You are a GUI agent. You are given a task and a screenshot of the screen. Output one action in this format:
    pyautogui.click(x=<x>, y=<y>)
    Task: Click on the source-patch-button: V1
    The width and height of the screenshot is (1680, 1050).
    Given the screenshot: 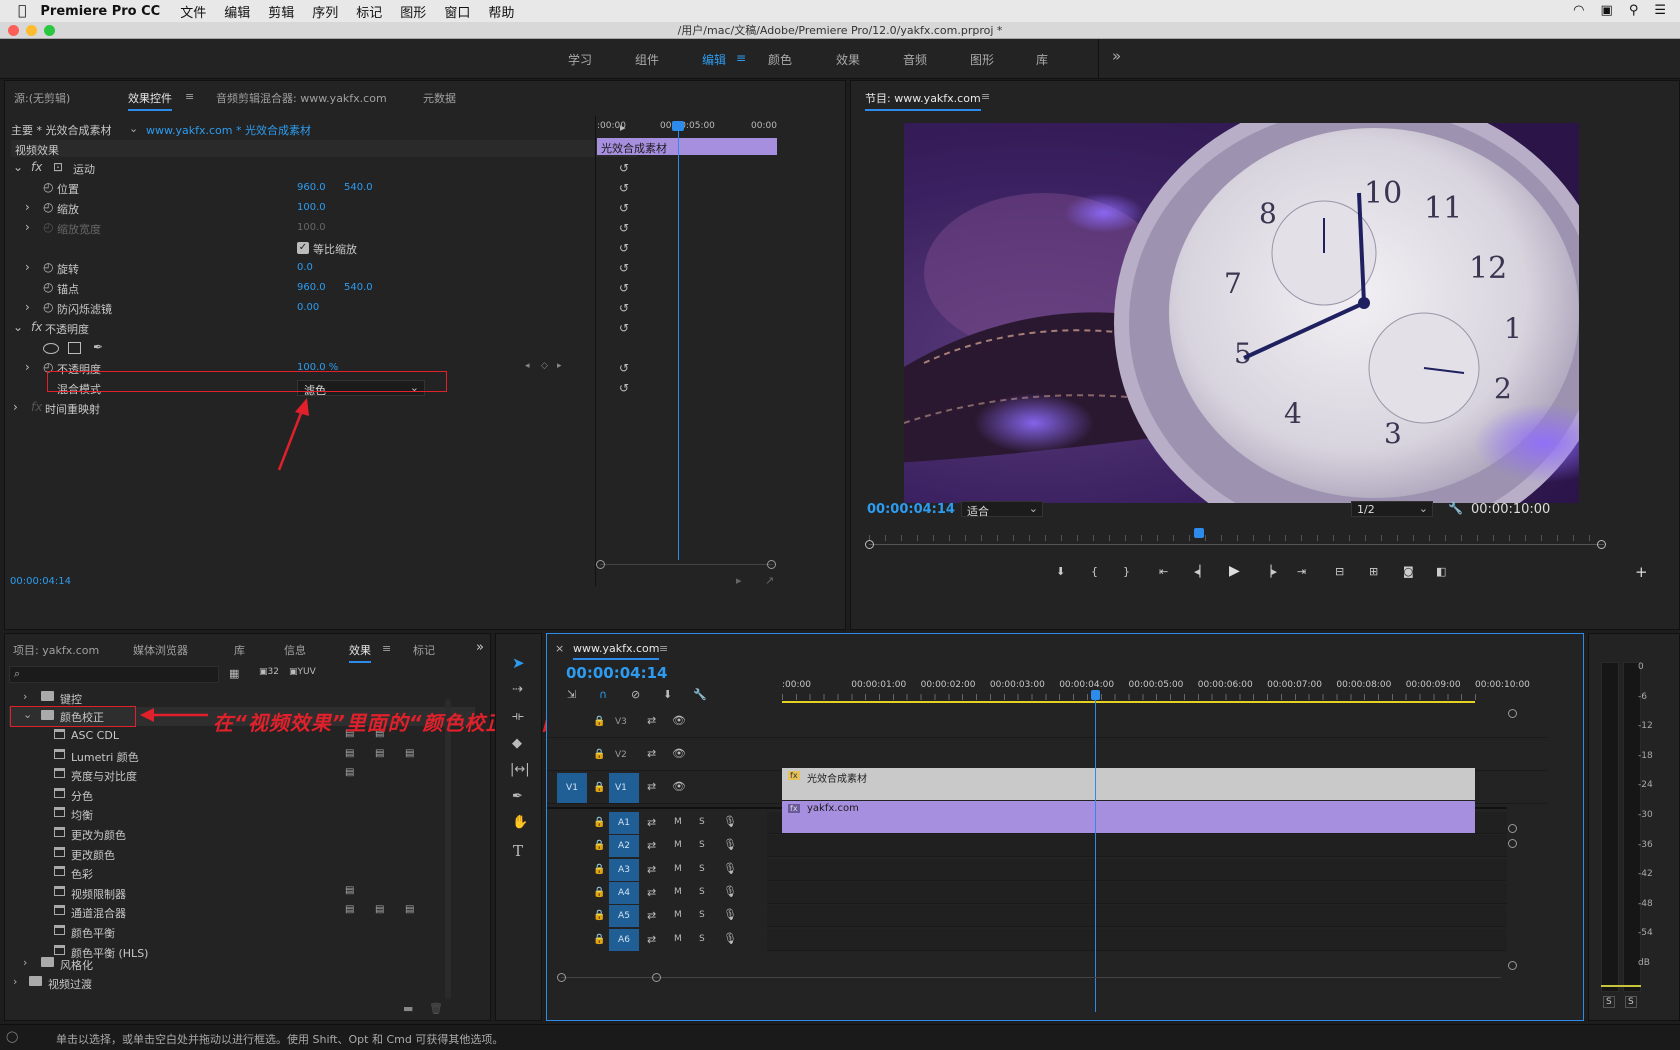 What is the action you would take?
    pyautogui.click(x=572, y=788)
    